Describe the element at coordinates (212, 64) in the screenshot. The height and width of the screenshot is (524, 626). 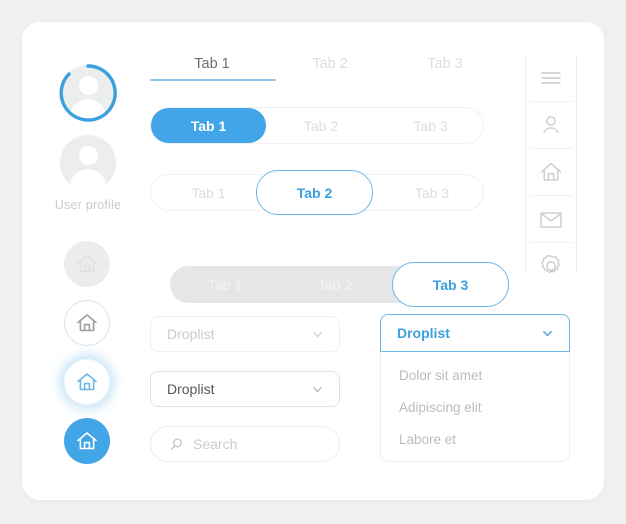
I see `tab-underline-1: Tab 1` at that location.